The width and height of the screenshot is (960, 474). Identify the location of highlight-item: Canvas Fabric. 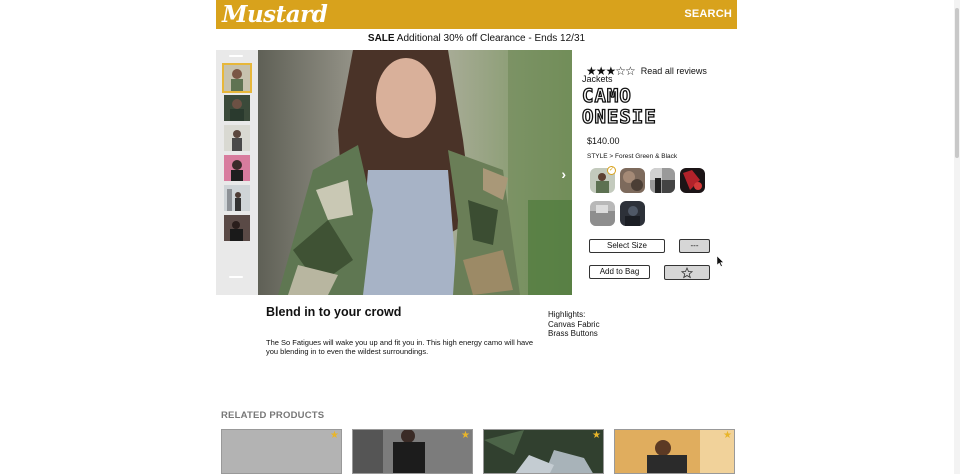
(574, 324).